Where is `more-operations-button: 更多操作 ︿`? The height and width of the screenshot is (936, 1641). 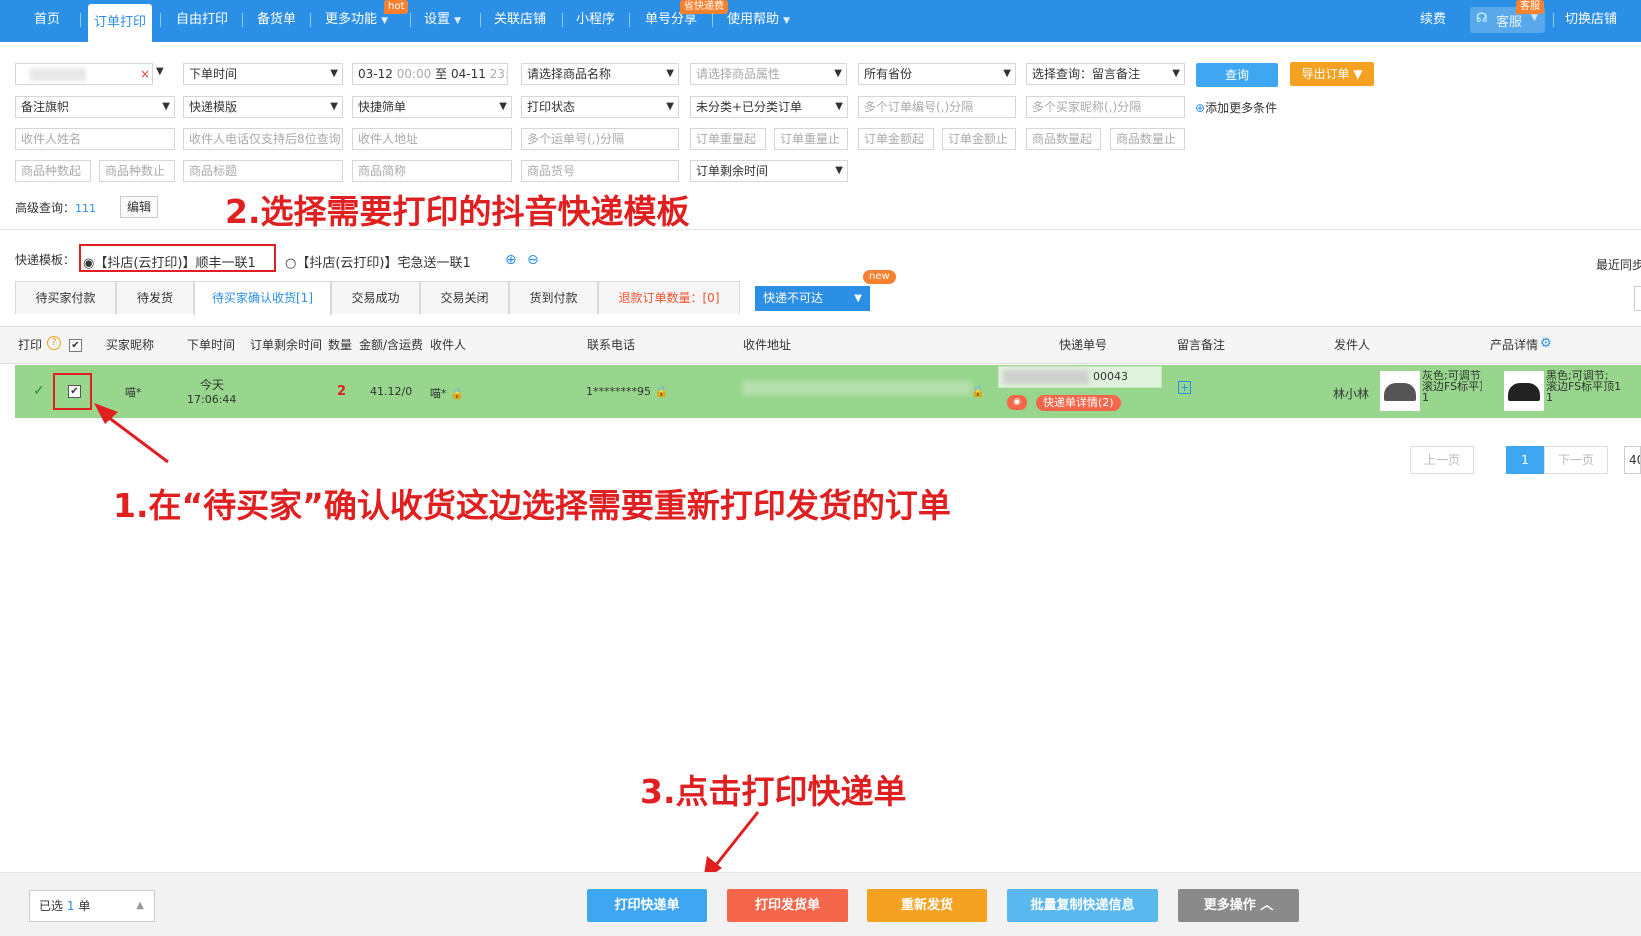
more-operations-button: 更多操作 ︿ is located at coordinates (1238, 905).